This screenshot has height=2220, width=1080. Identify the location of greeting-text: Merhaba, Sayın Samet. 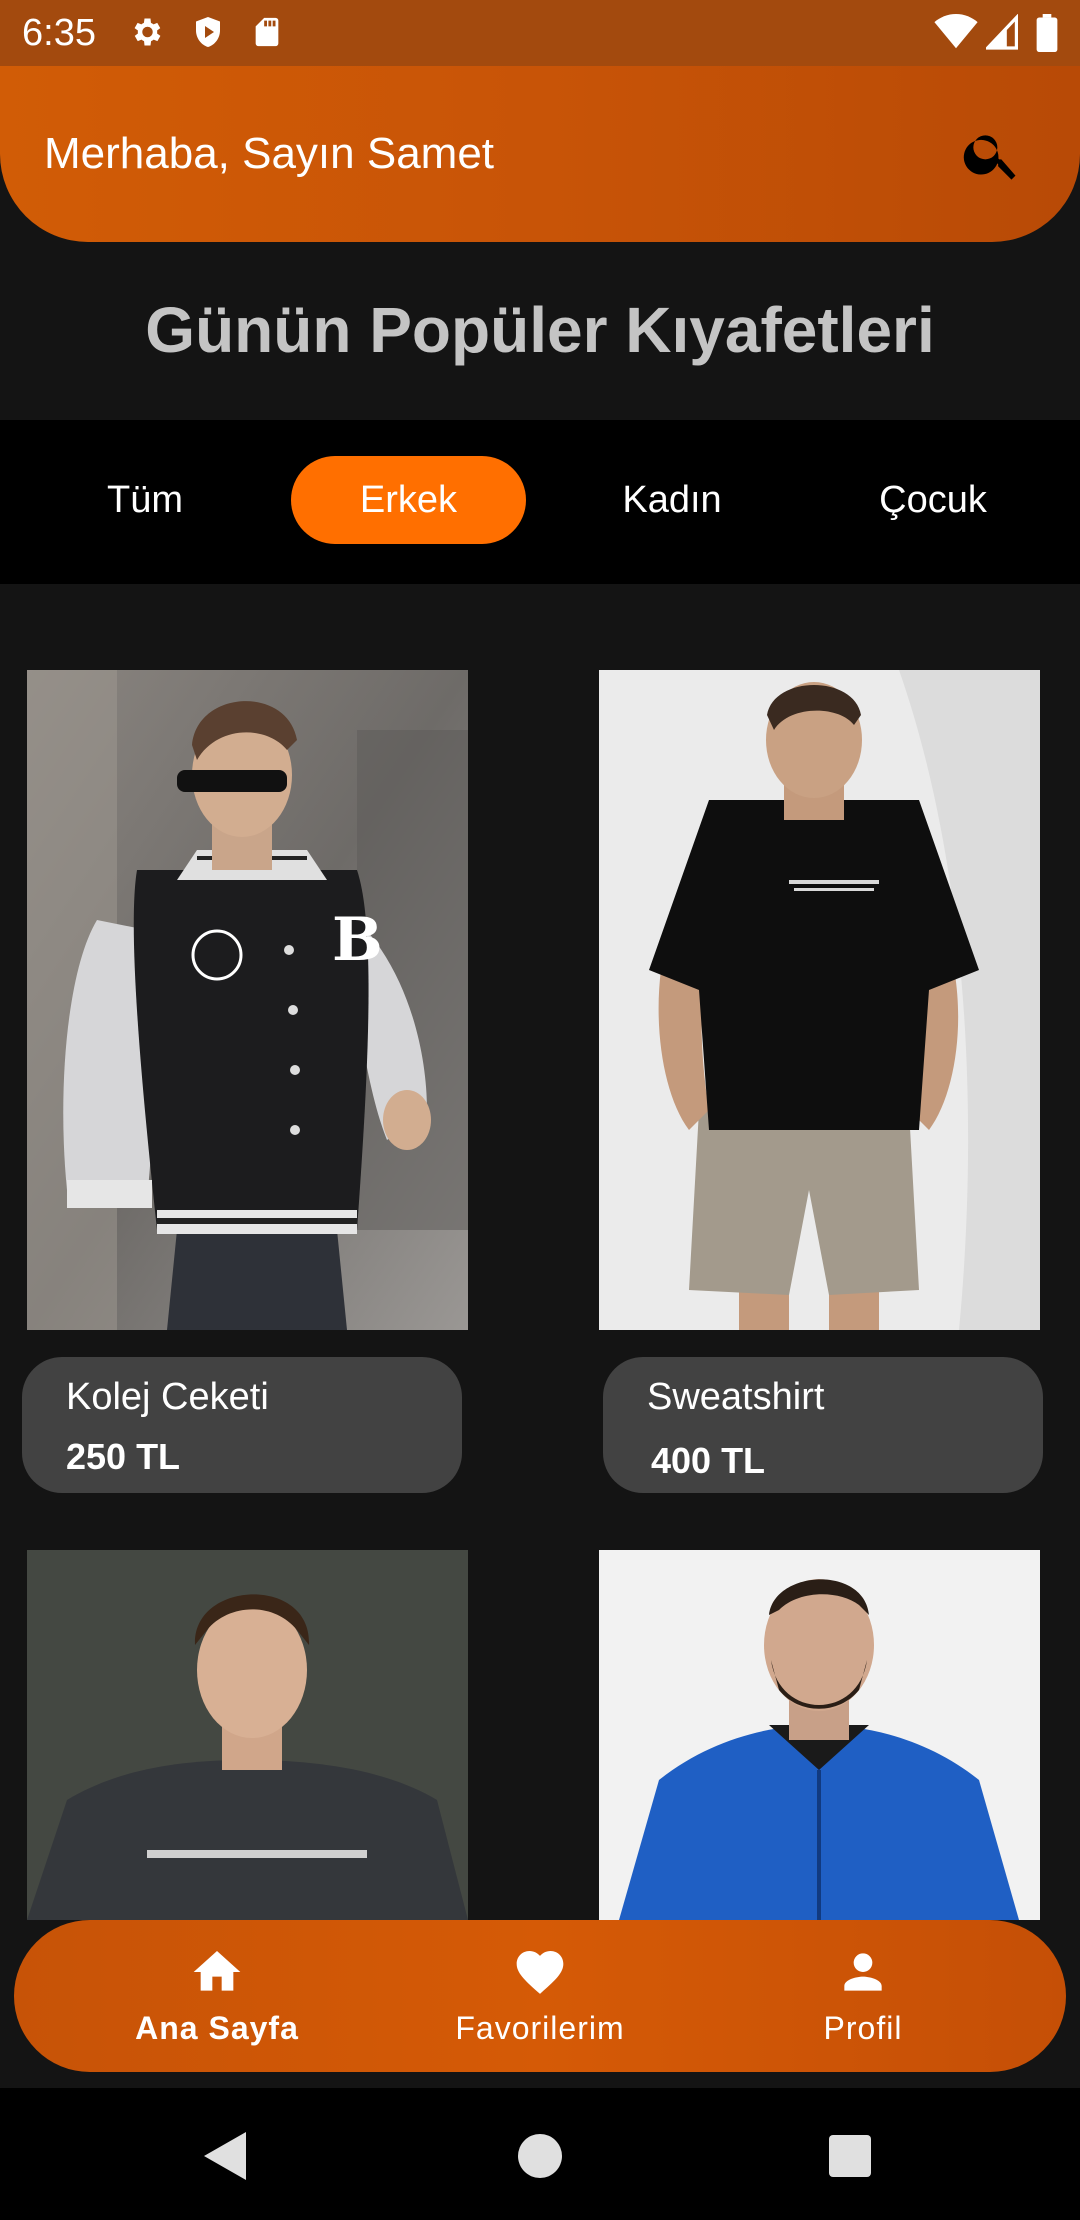
(269, 153).